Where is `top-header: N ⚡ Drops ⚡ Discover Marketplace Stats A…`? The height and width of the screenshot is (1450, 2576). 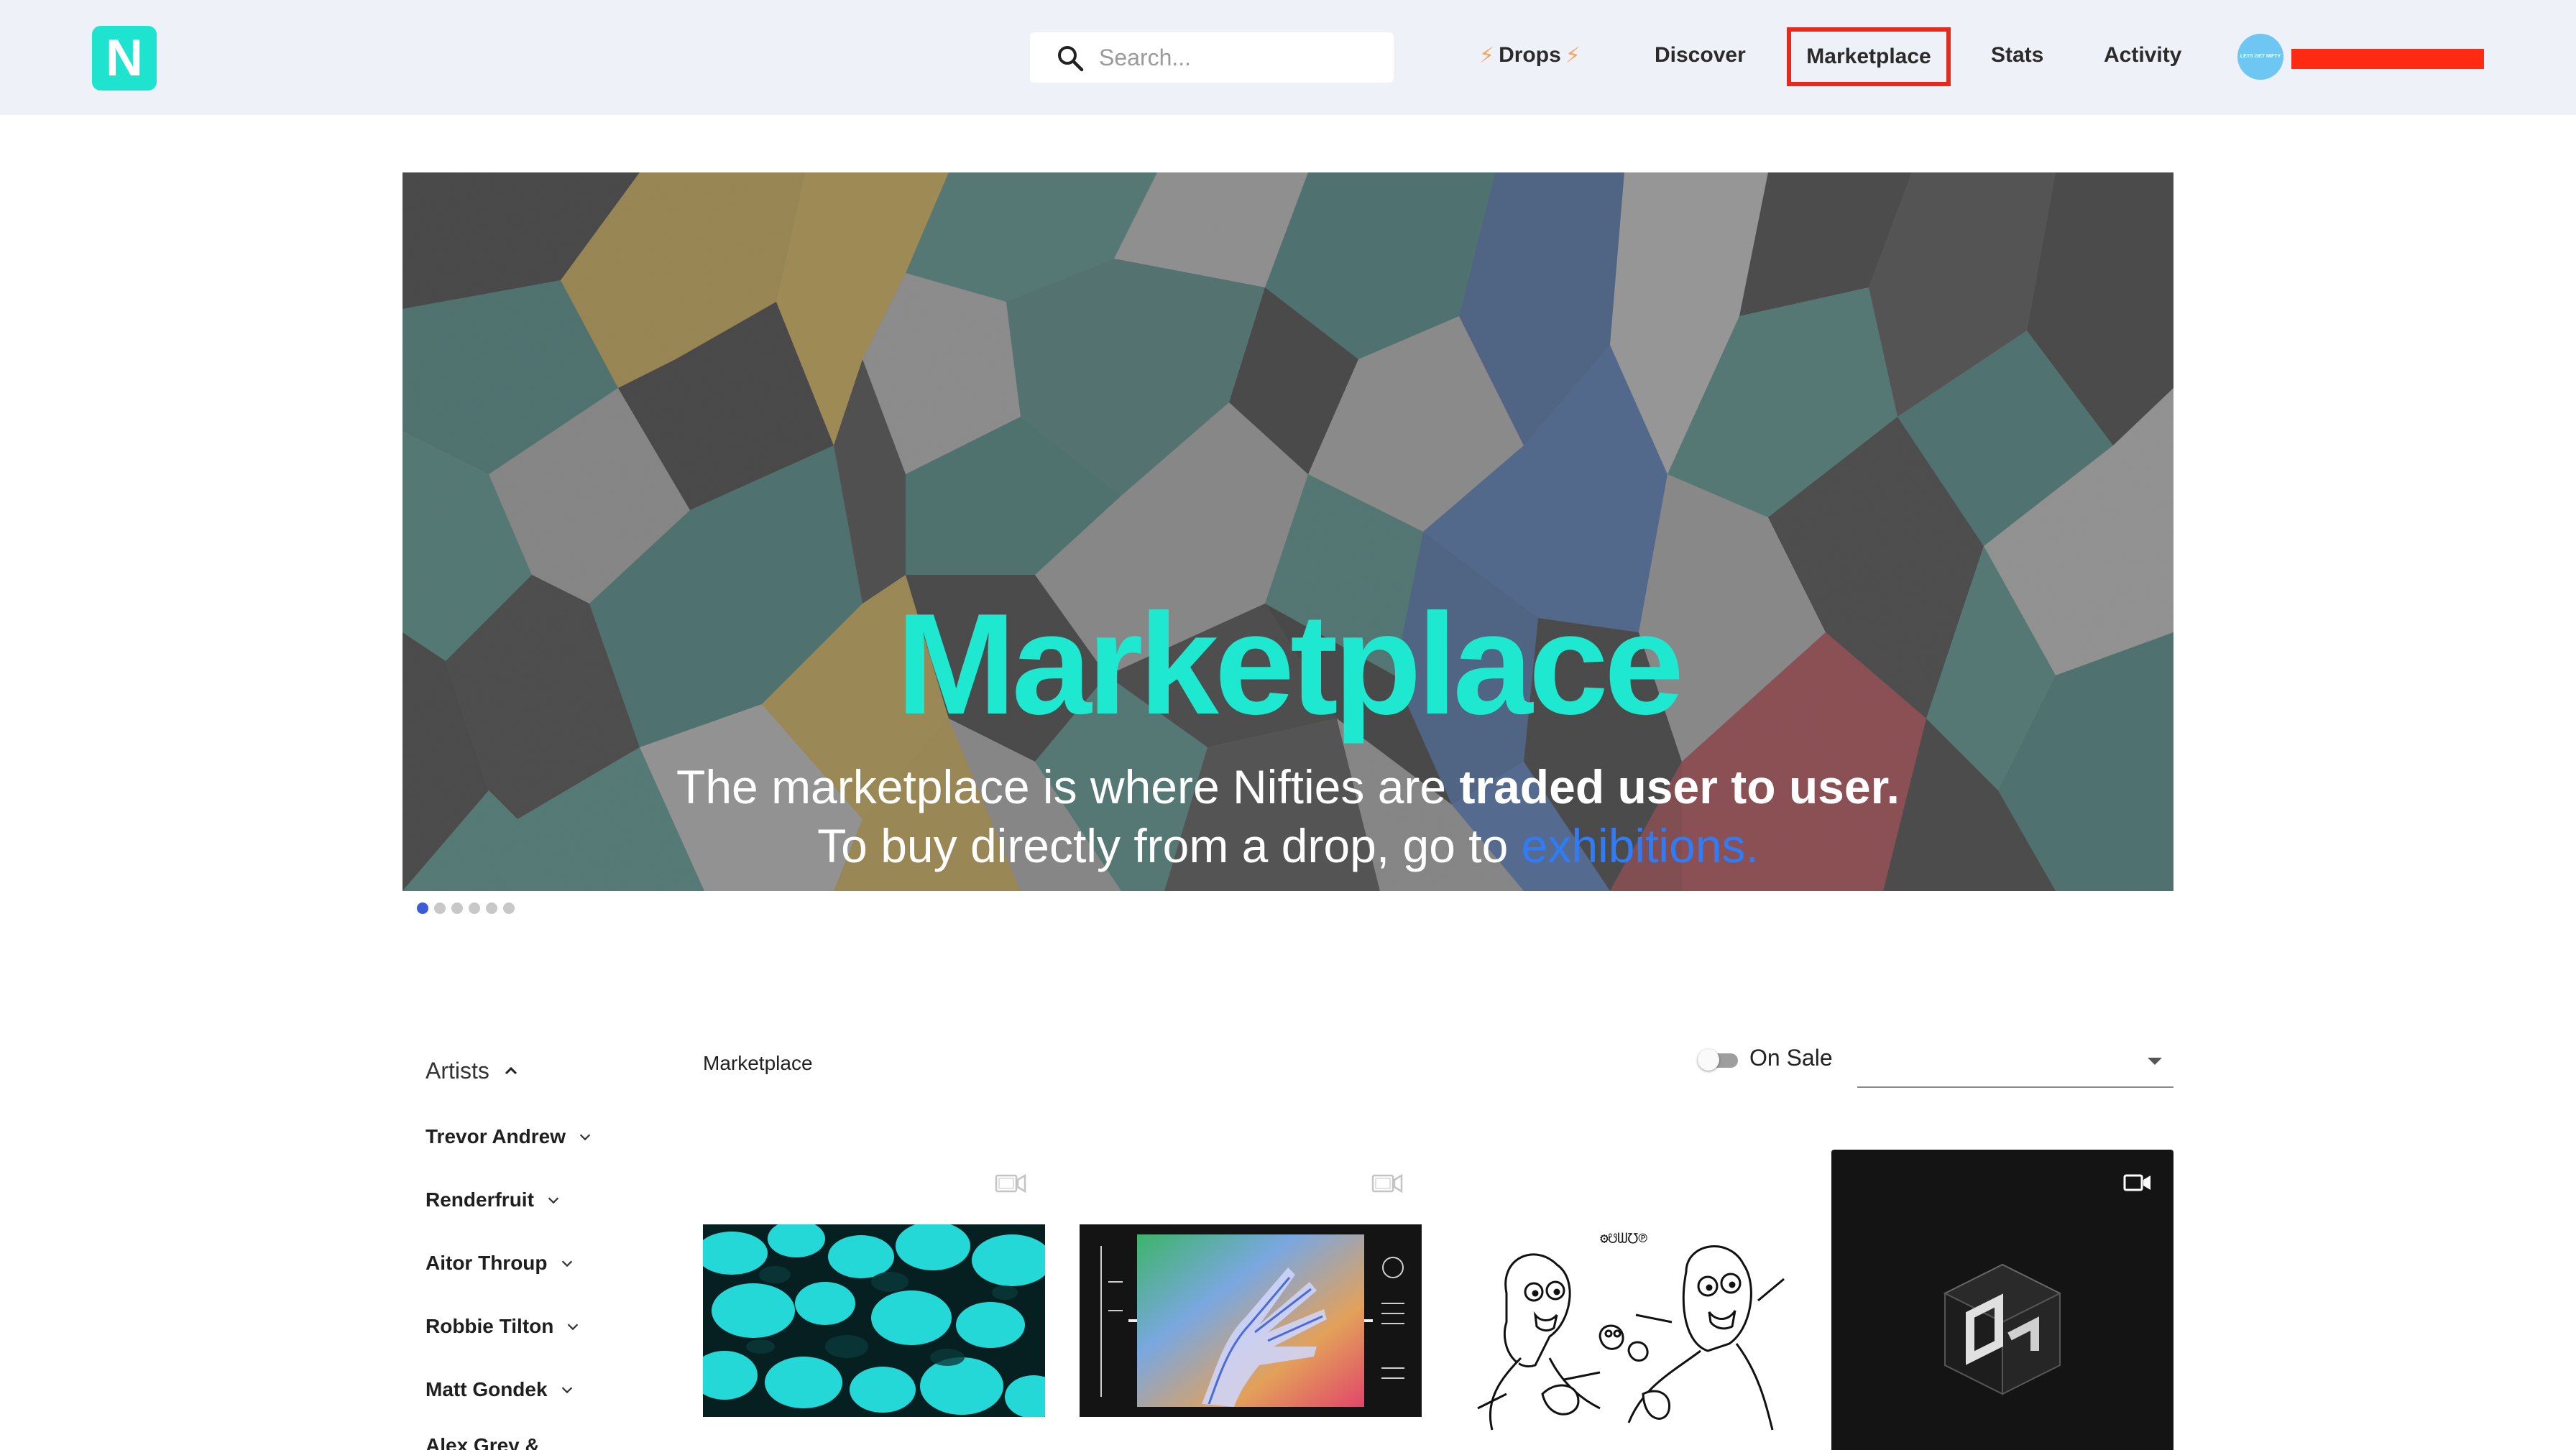 top-header: N ⚡ Drops ⚡ Discover Marketplace Stats A… is located at coordinates (1288, 57).